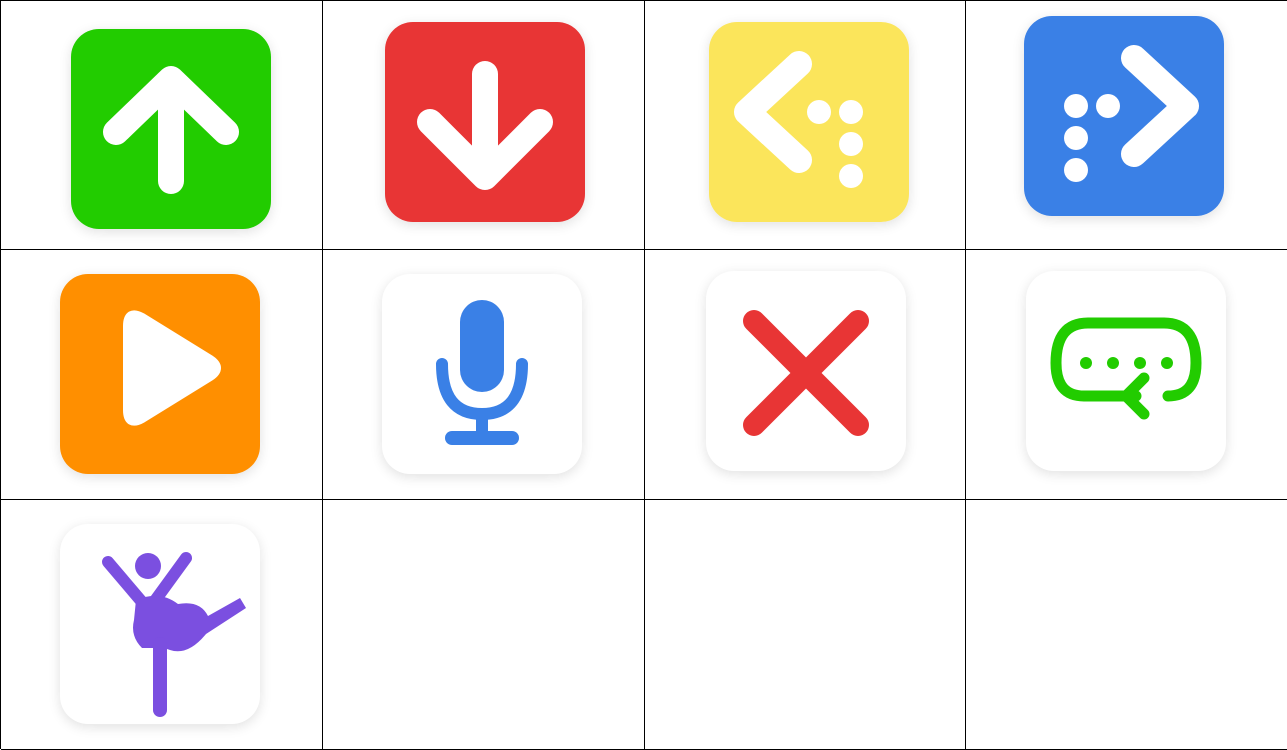  I want to click on microphone-tile, so click(482, 374).